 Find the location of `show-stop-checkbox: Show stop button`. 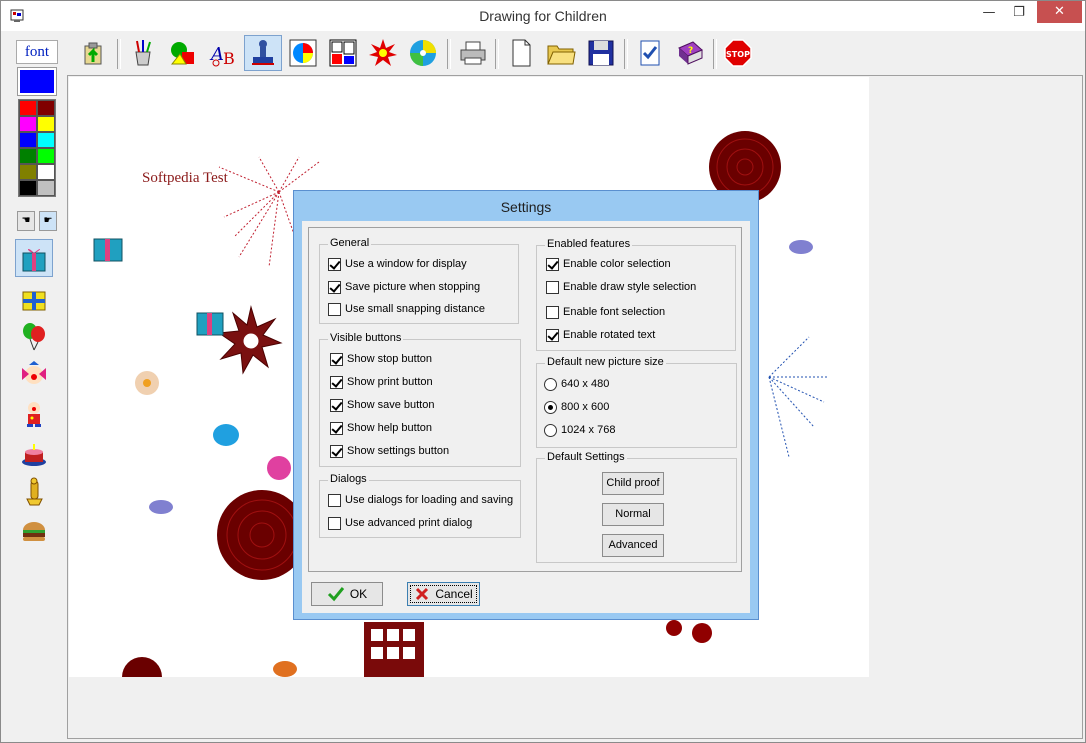

show-stop-checkbox: Show stop button is located at coordinates (381, 359).